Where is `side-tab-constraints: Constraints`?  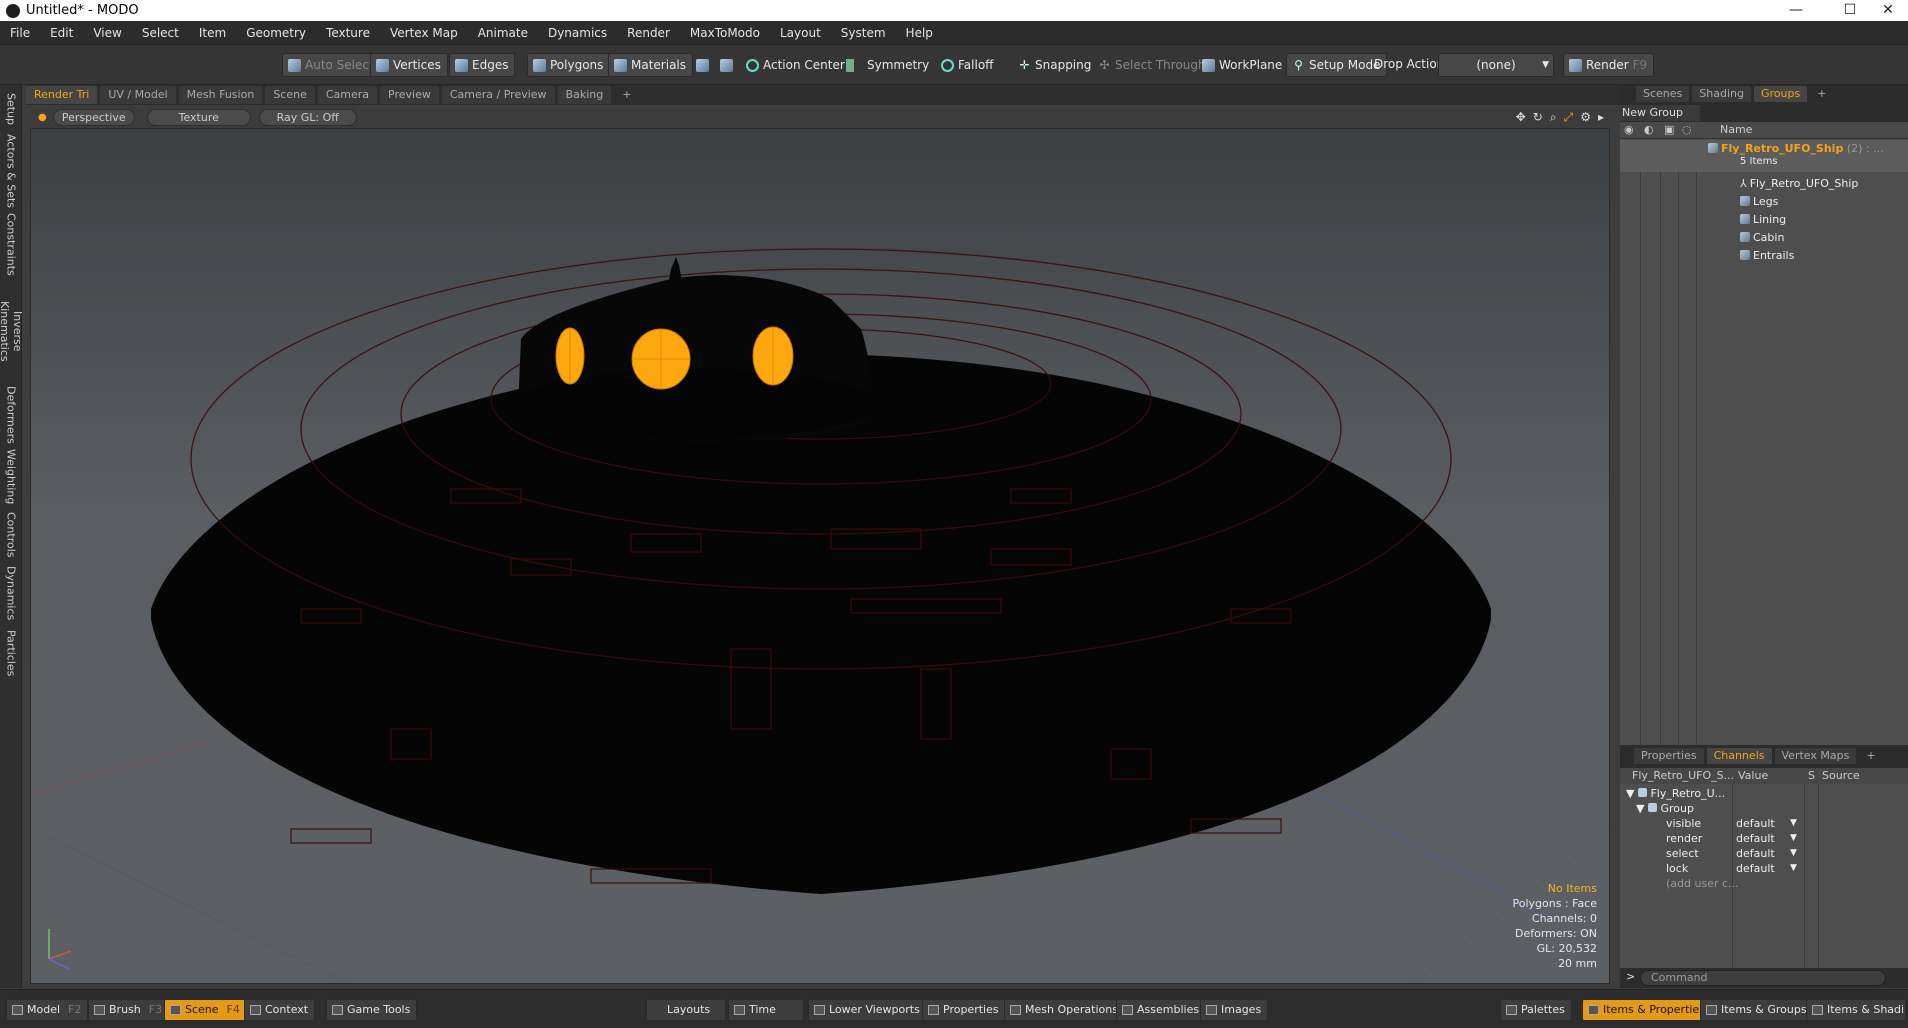
side-tab-constraints: Constraints is located at coordinates (11, 244).